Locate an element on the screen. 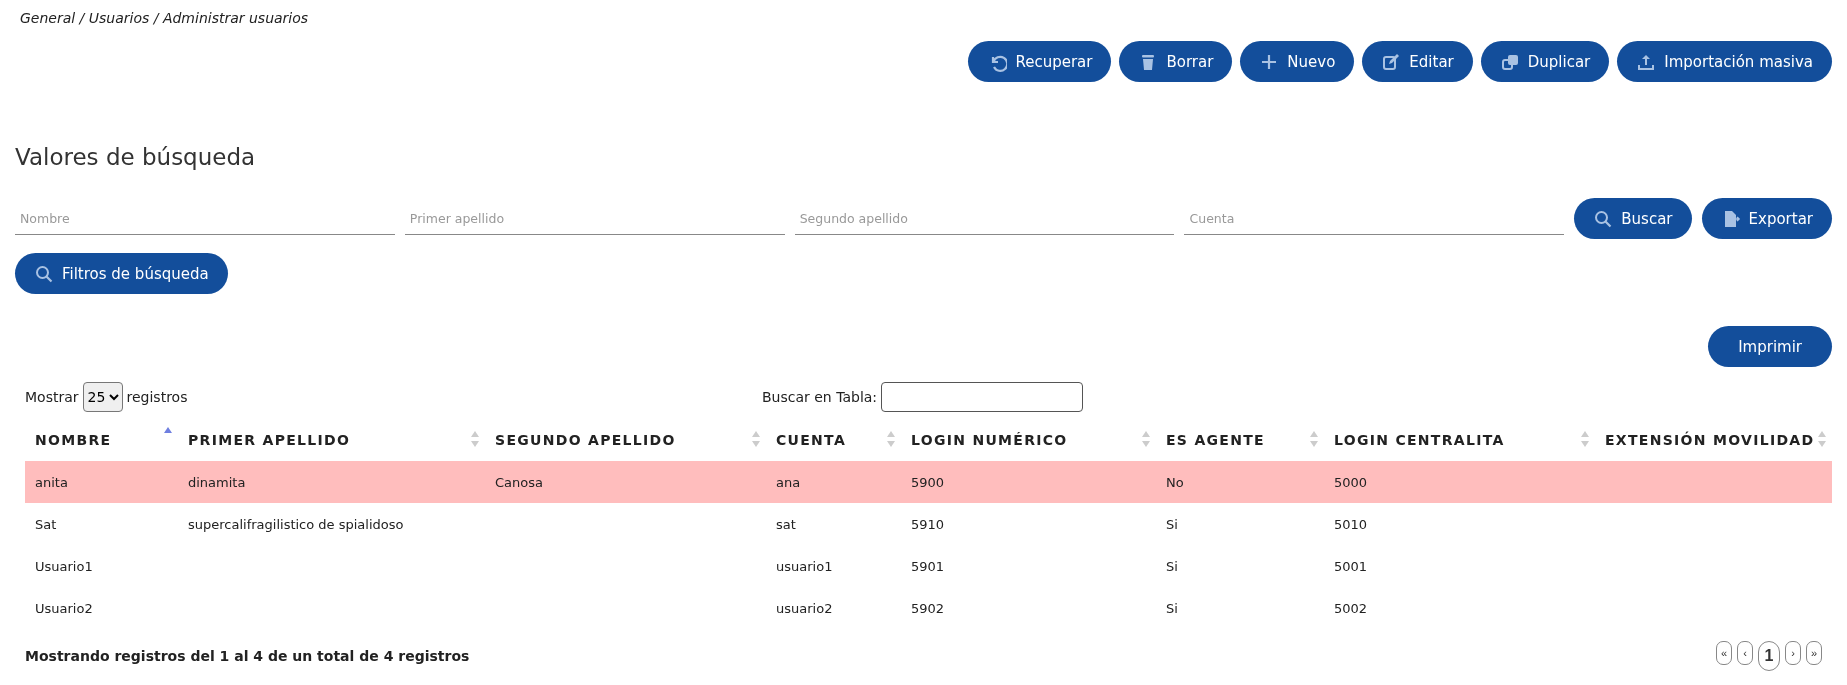 The width and height of the screenshot is (1847, 685). table-row: Usuario2 usuario2 5902 Si 5002 is located at coordinates (928, 608).